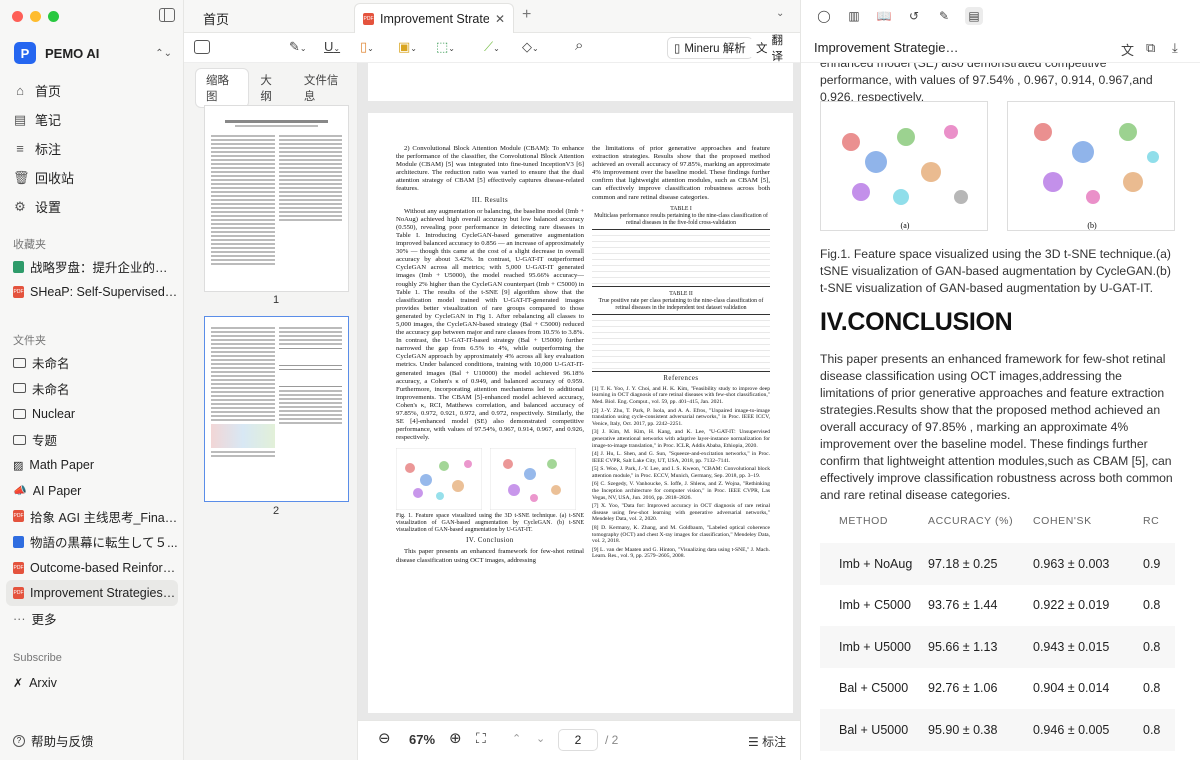 Image resolution: width=1200 pixels, height=760 pixels. What do you see at coordinates (17, 16) in the screenshot?
I see `close-window-button` at bounding box center [17, 16].